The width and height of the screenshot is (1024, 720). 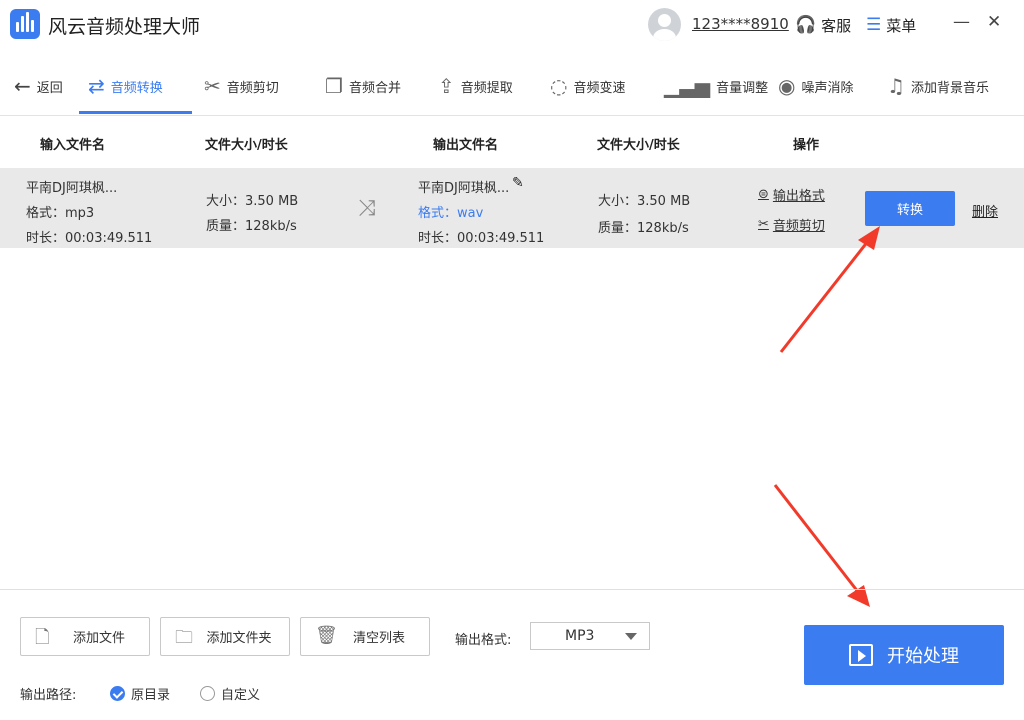 What do you see at coordinates (949, 88) in the screenshot?
I see `tab-label: 添加背景音乐` at bounding box center [949, 88].